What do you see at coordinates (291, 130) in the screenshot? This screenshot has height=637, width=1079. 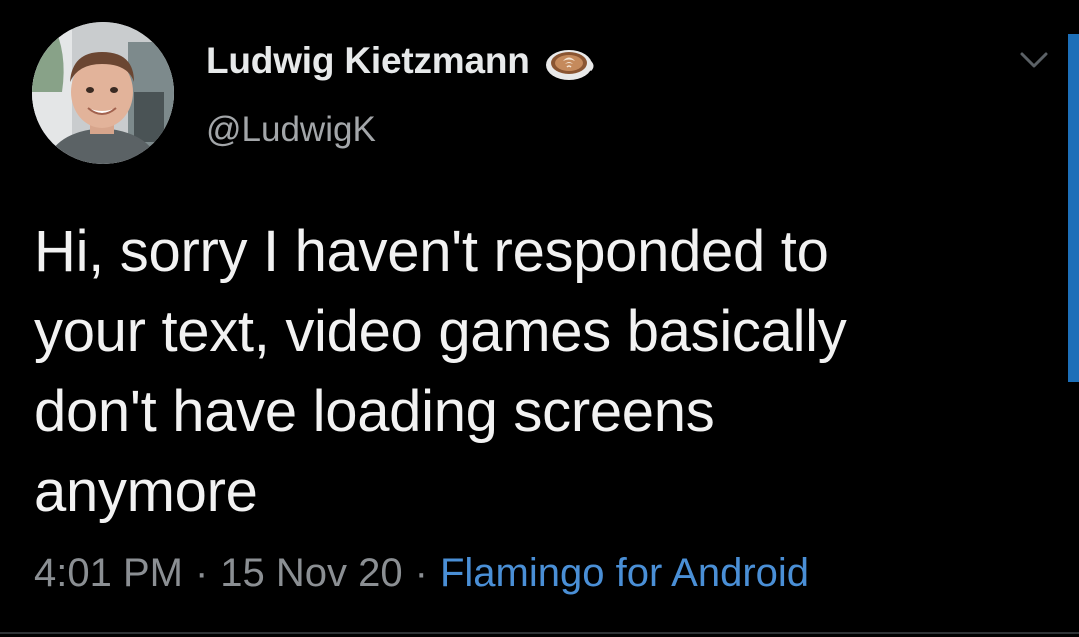 I see `author-handle: @LudwigK` at bounding box center [291, 130].